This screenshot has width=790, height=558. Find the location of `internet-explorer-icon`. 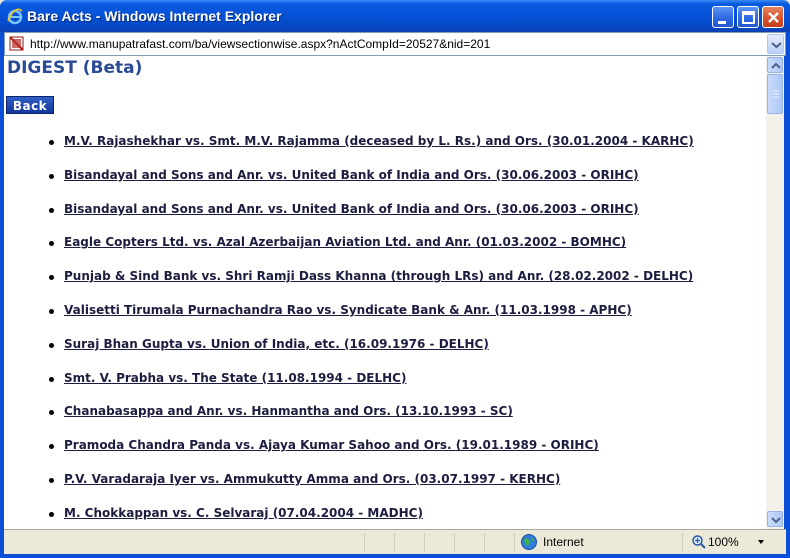

internet-explorer-icon is located at coordinates (15, 16).